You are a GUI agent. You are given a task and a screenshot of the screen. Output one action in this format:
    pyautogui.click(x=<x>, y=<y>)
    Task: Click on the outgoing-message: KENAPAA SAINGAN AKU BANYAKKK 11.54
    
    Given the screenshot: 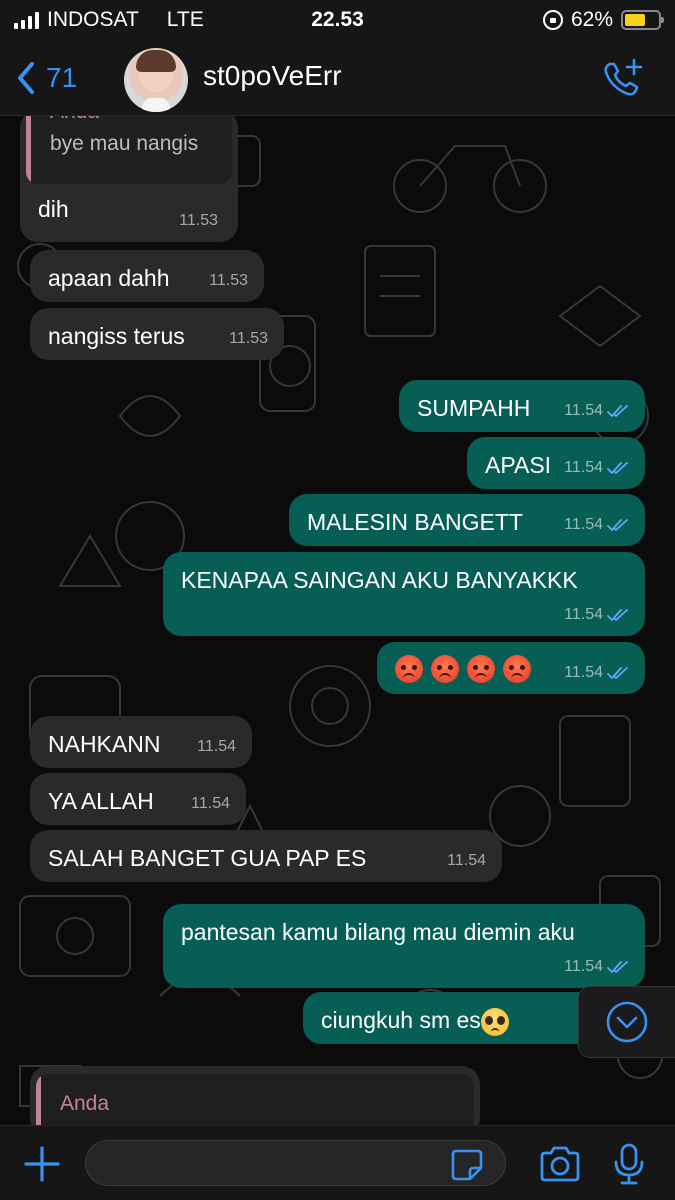 What is the action you would take?
    pyautogui.click(x=404, y=594)
    